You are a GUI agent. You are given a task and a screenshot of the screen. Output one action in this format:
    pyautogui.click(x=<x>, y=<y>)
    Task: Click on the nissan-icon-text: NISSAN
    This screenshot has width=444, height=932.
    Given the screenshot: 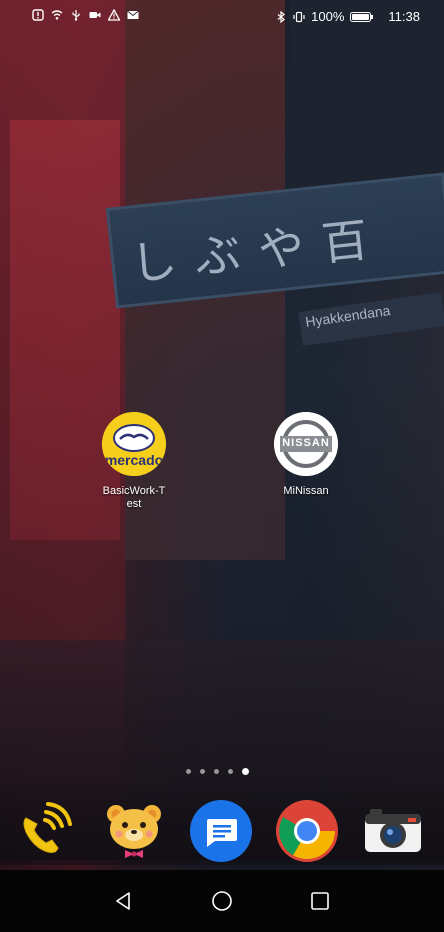 What is the action you would take?
    pyautogui.click(x=306, y=443)
    